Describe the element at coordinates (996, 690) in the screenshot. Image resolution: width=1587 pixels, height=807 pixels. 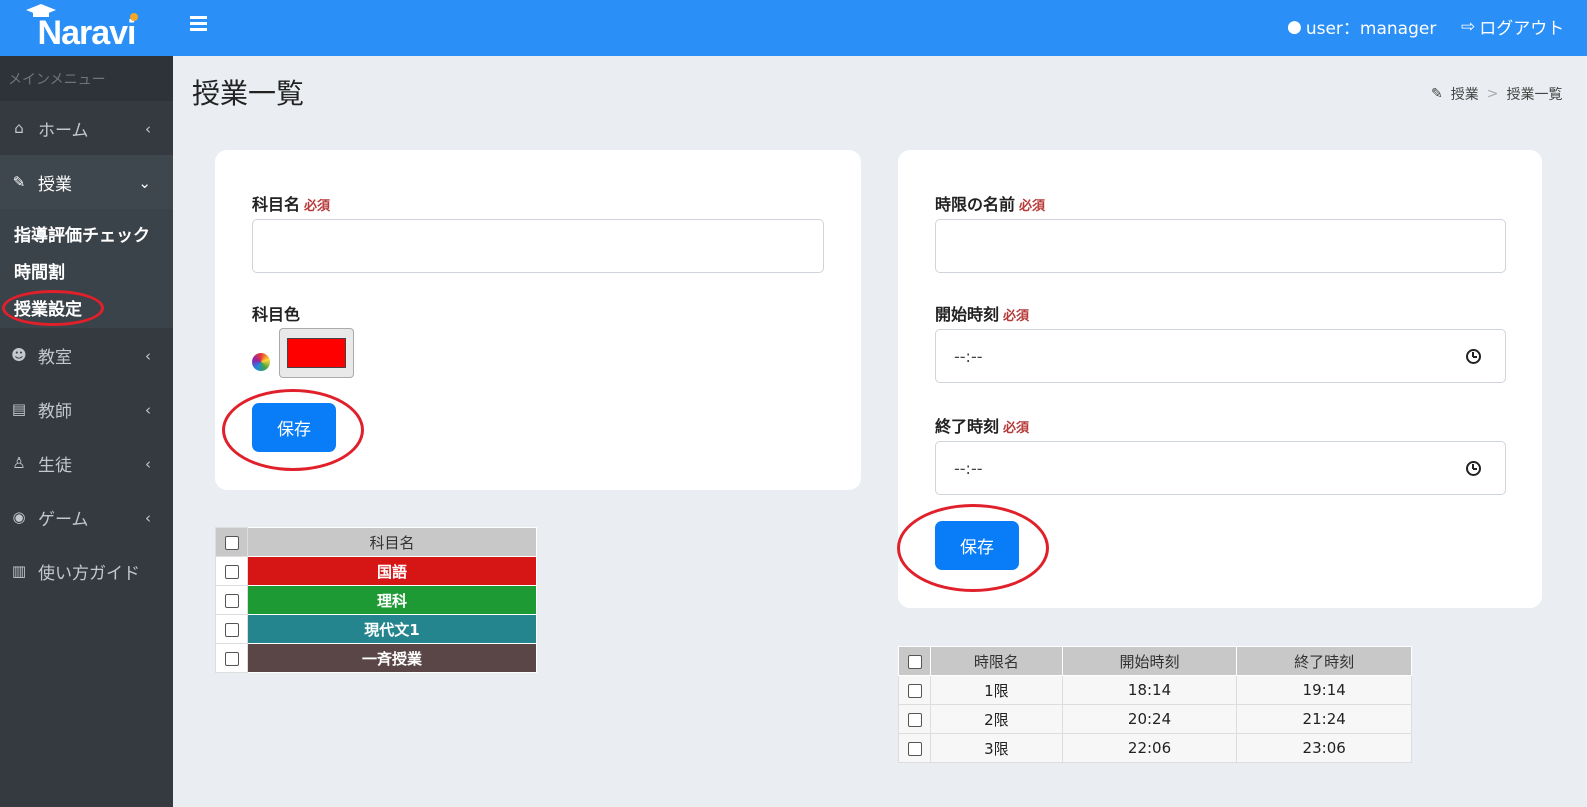
I see `period-name-cell: 1限` at that location.